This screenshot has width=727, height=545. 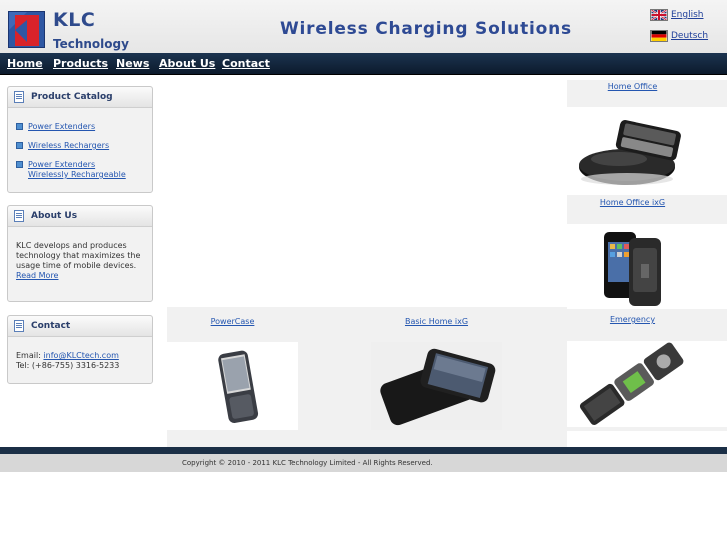 What do you see at coordinates (61, 126) in the screenshot?
I see `catalog-link-power-extenders: Power Extenders` at bounding box center [61, 126].